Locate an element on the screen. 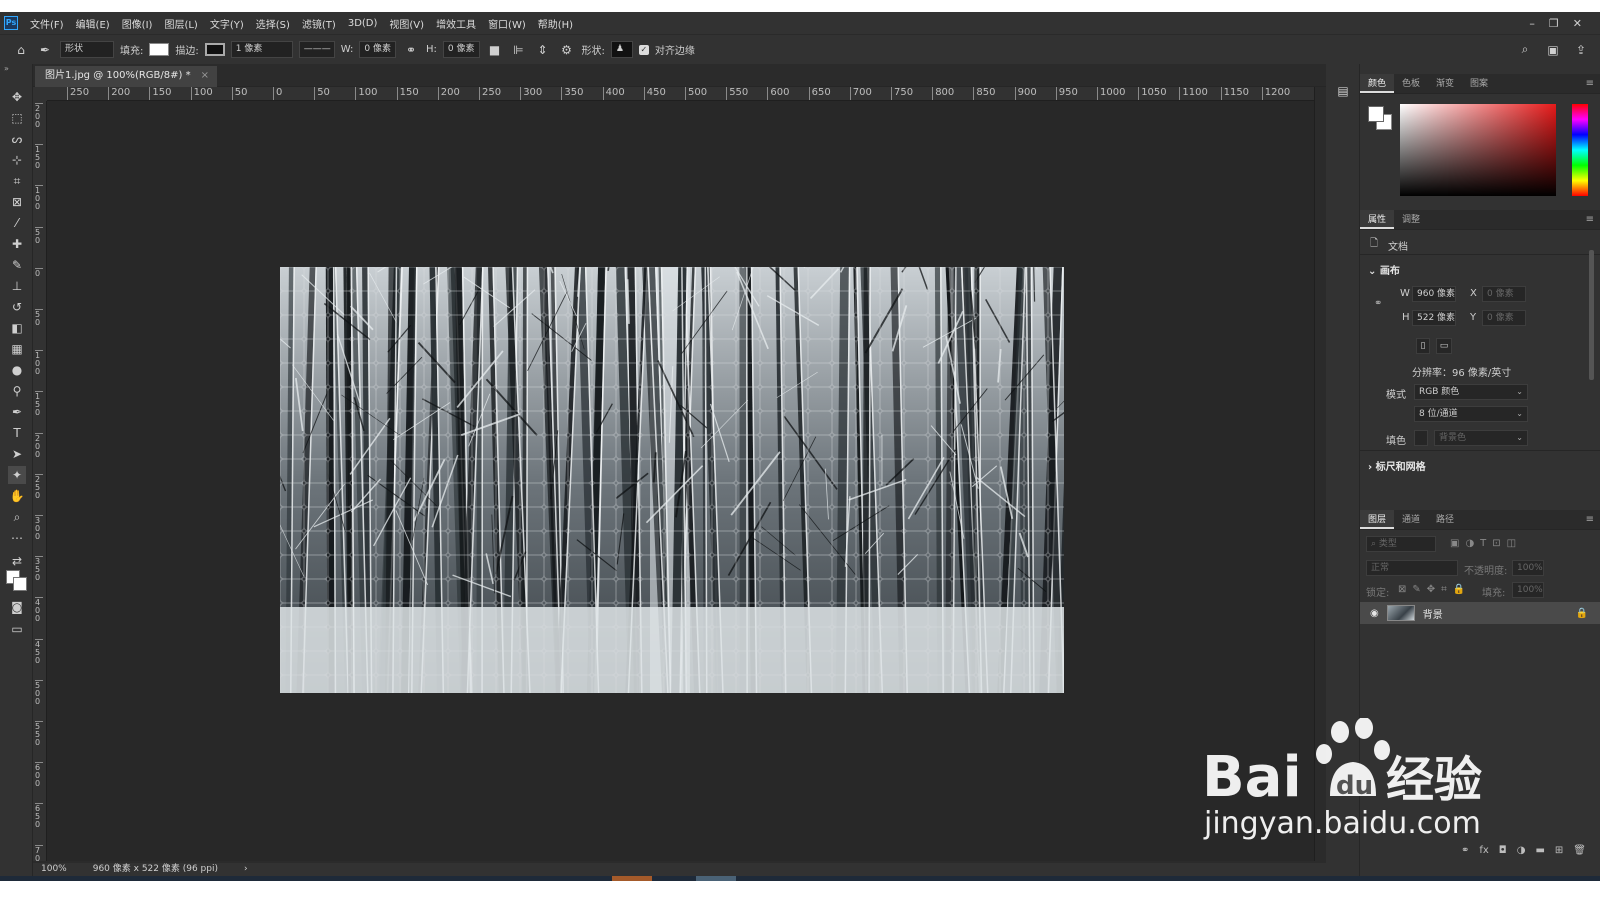 This screenshot has height=900, width=1600. menu-file: 文件(F) is located at coordinates (47, 23).